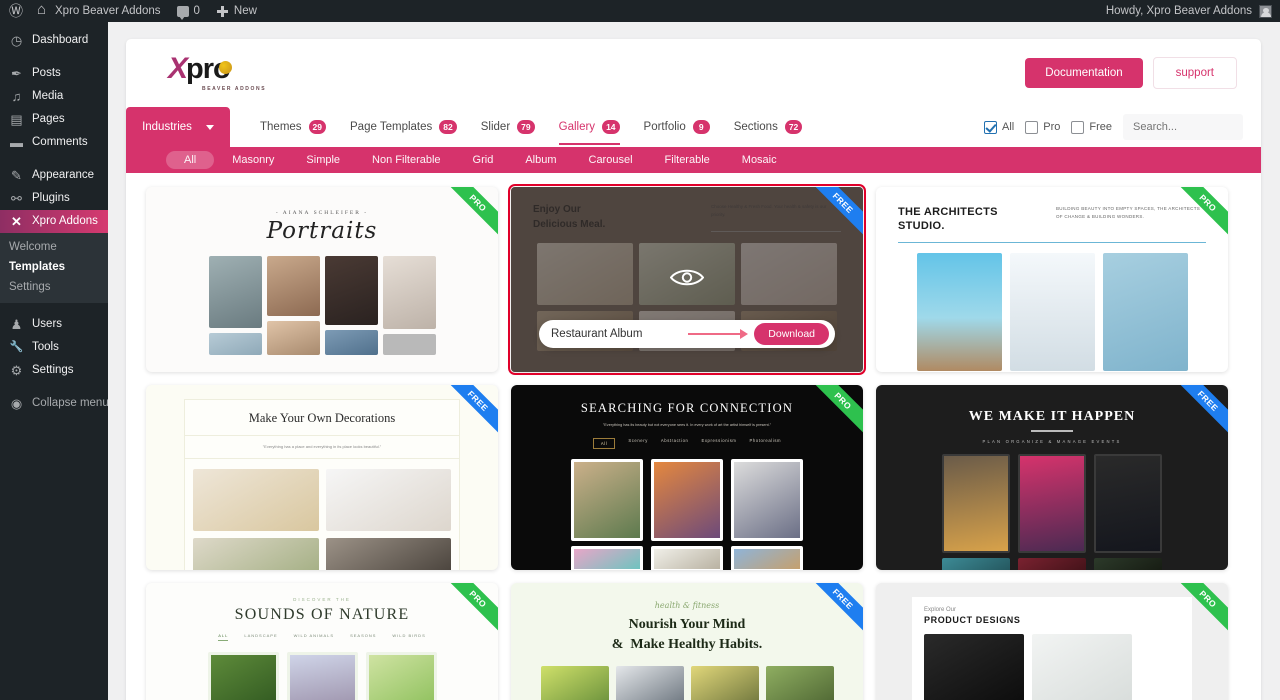 The image size is (1280, 700). What do you see at coordinates (14, 11) in the screenshot?
I see `wordpress-logo-icon: Ⓦ` at bounding box center [14, 11].